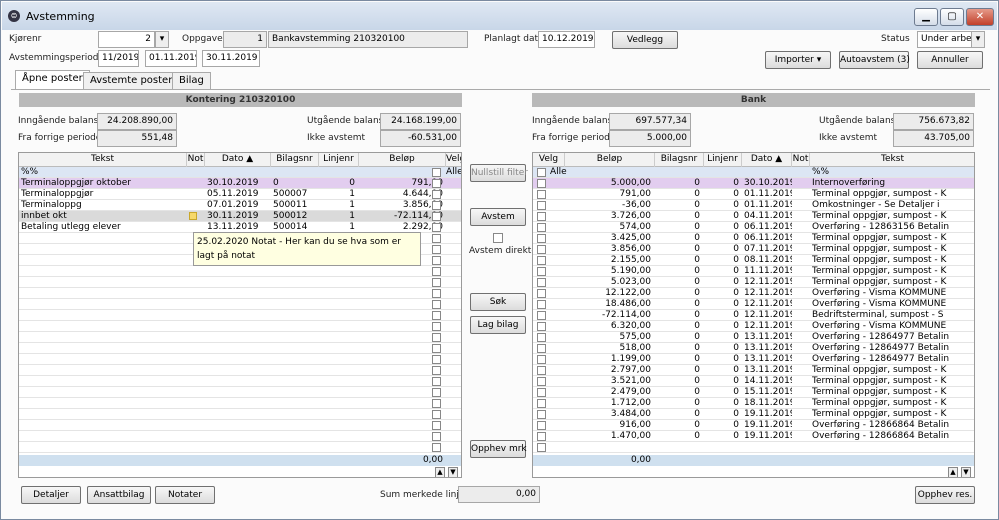 This screenshot has height=520, width=999. What do you see at coordinates (29, 172) in the screenshot?
I see `filter-tekst: %%` at bounding box center [29, 172].